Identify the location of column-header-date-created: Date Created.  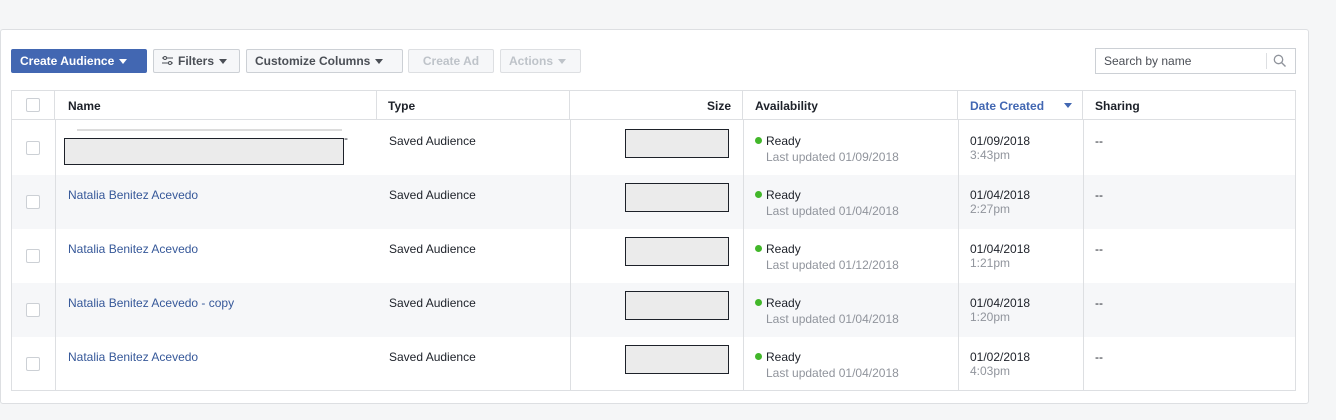
(1020, 105).